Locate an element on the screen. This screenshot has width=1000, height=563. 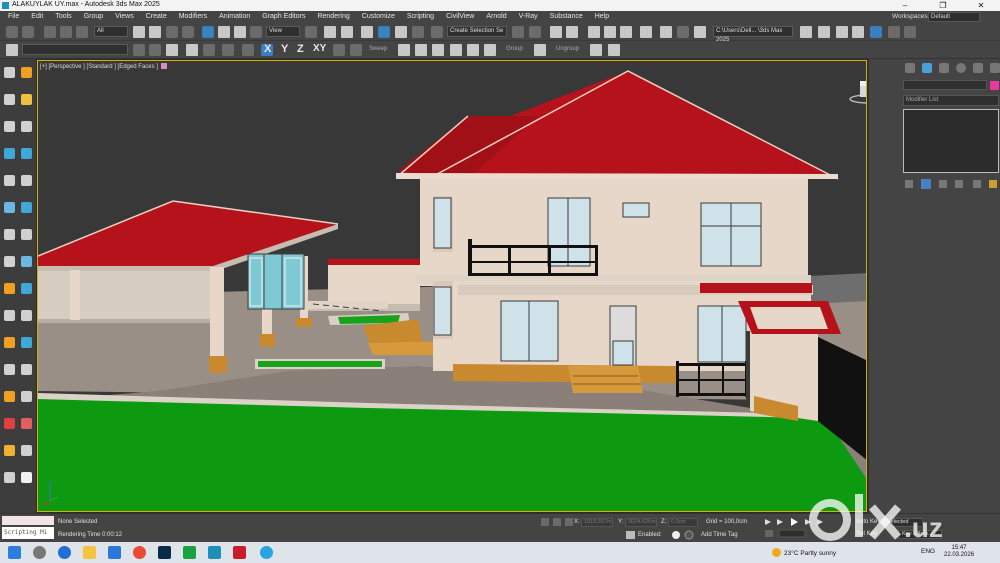
snapshot-icon is located at coordinates (456, 50).